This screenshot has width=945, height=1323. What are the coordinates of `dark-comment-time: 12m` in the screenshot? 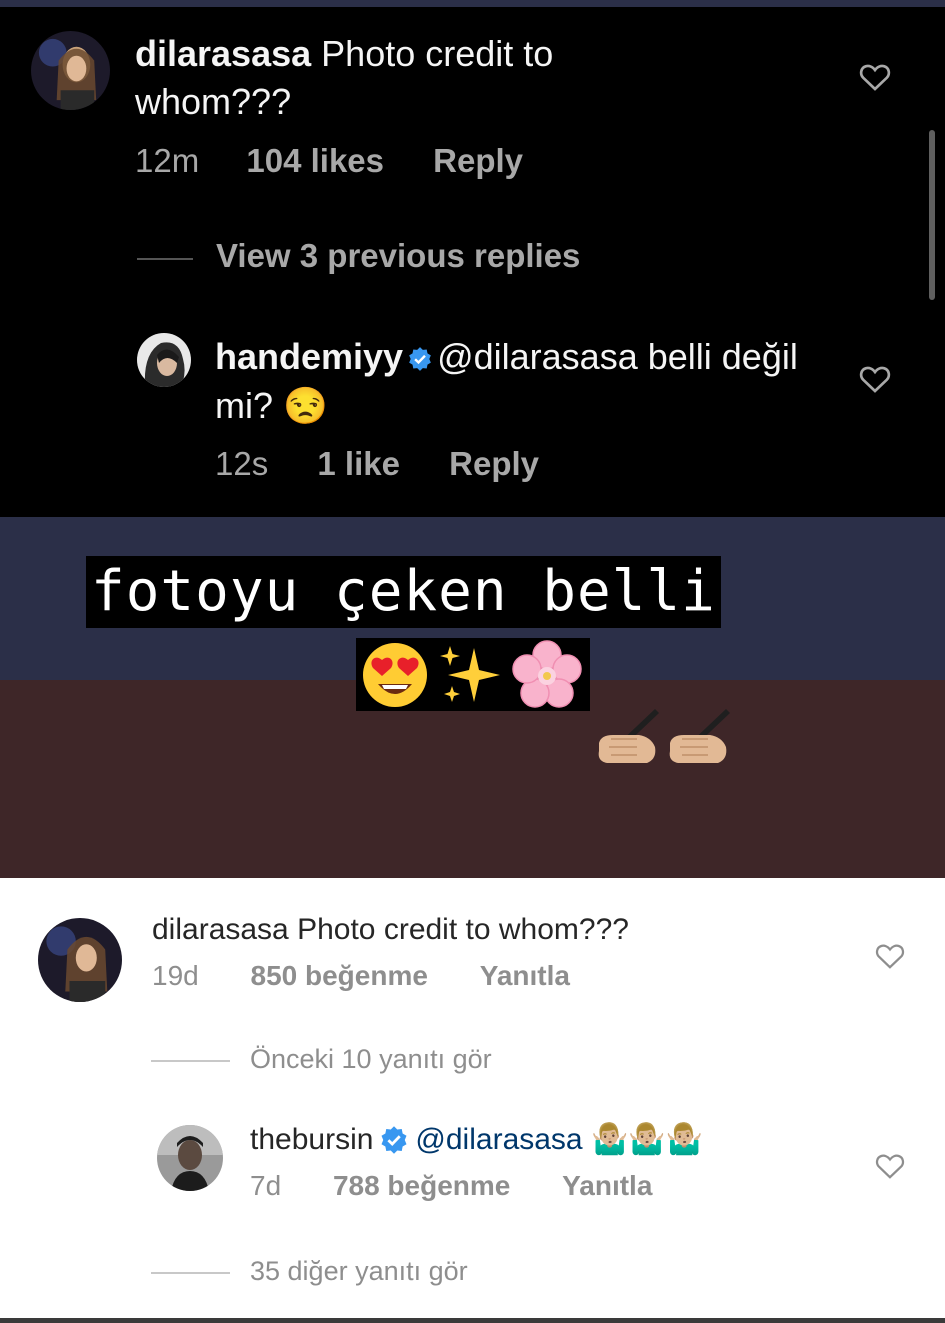 It's located at (167, 160).